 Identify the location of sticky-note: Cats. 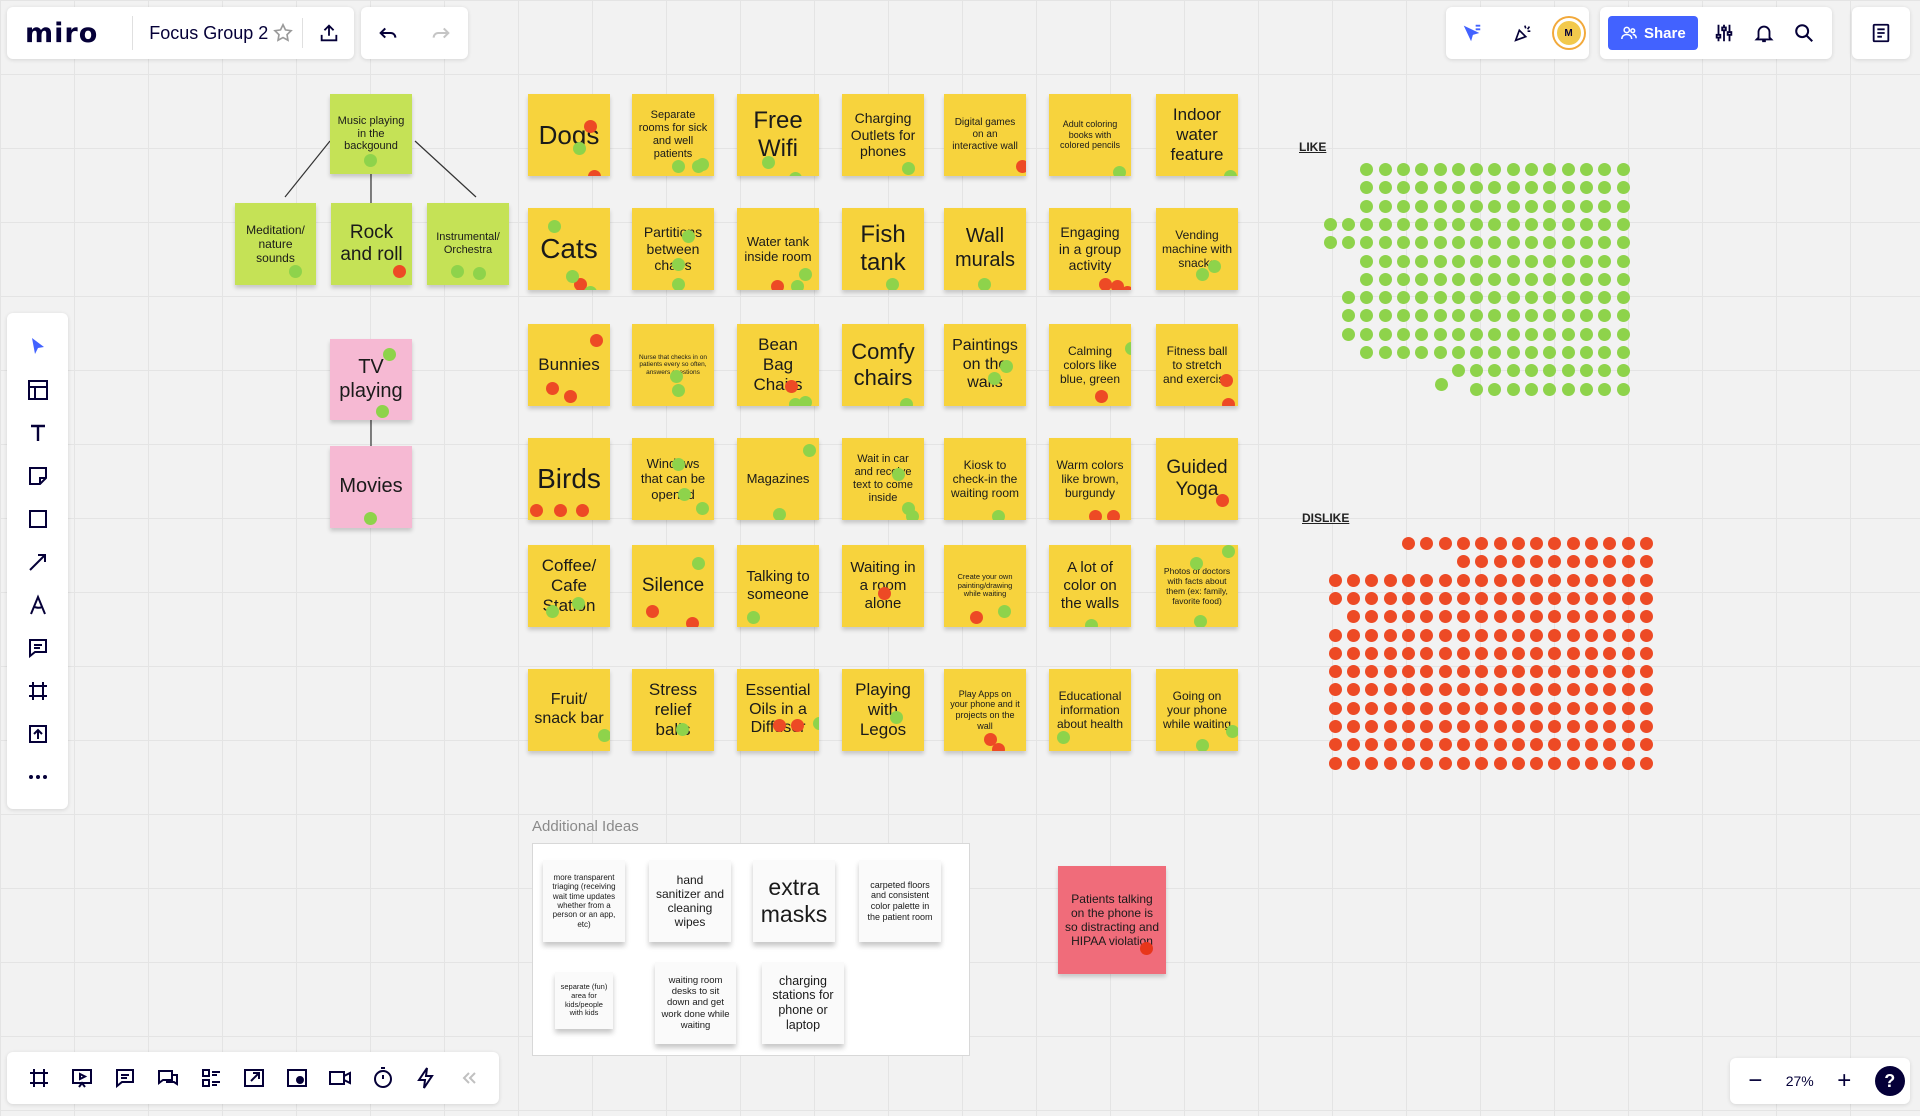
(569, 249).